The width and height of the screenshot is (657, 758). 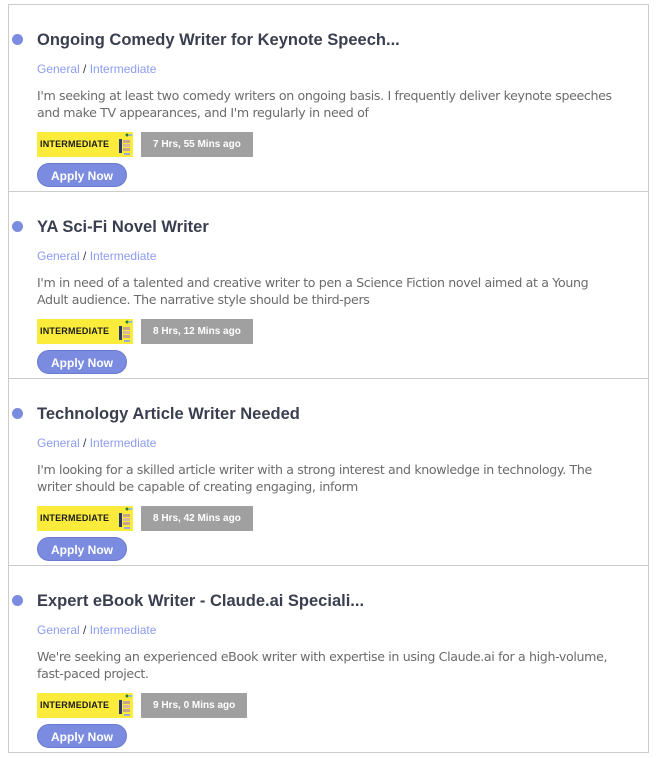 I want to click on job-title-link: Technology Article Writer Needed, so click(x=168, y=414).